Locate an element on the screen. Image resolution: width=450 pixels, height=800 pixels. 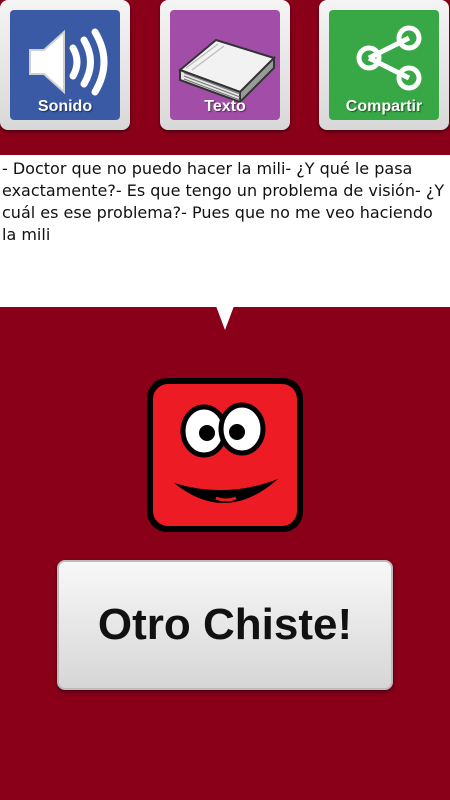
share-button-label: Compartir is located at coordinates (384, 106).